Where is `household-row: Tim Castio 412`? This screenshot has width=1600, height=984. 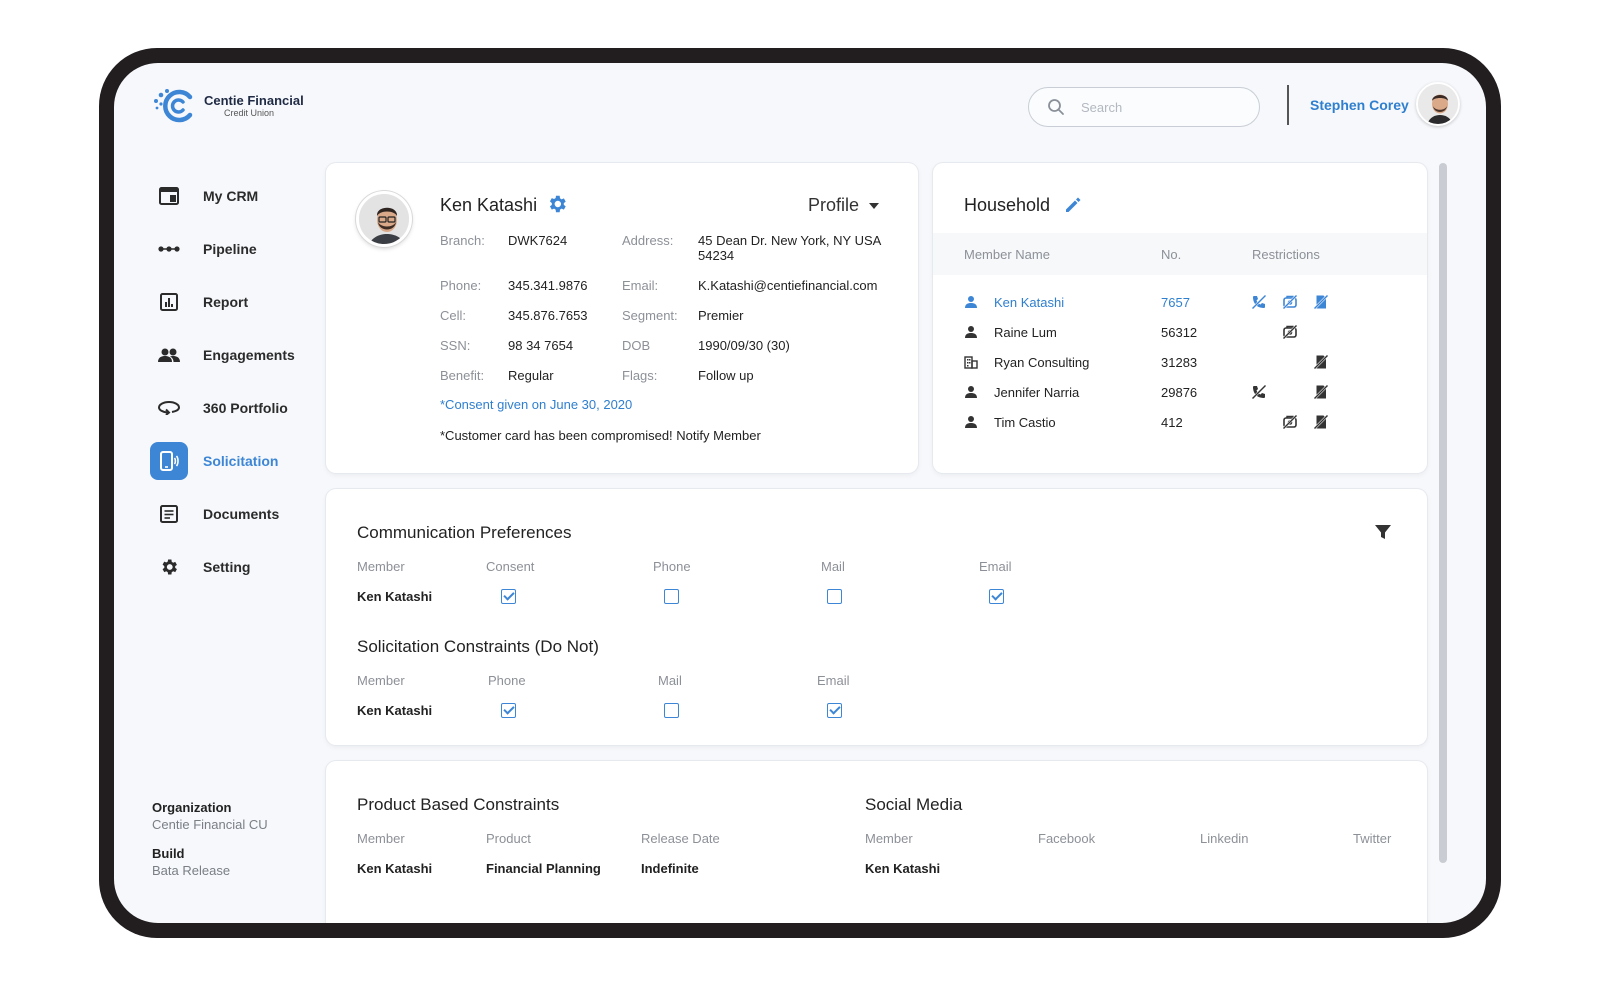 household-row: Tim Castio 412 is located at coordinates (1180, 423).